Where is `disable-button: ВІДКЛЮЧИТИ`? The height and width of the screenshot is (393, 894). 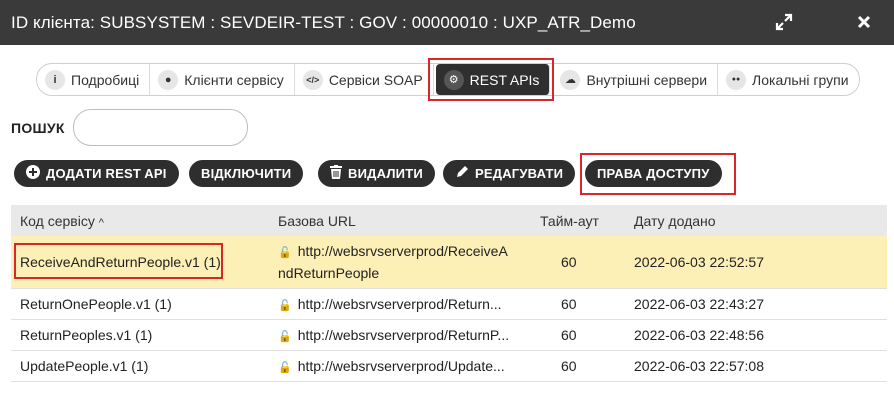 disable-button: ВІДКЛЮЧИТИ is located at coordinates (246, 173).